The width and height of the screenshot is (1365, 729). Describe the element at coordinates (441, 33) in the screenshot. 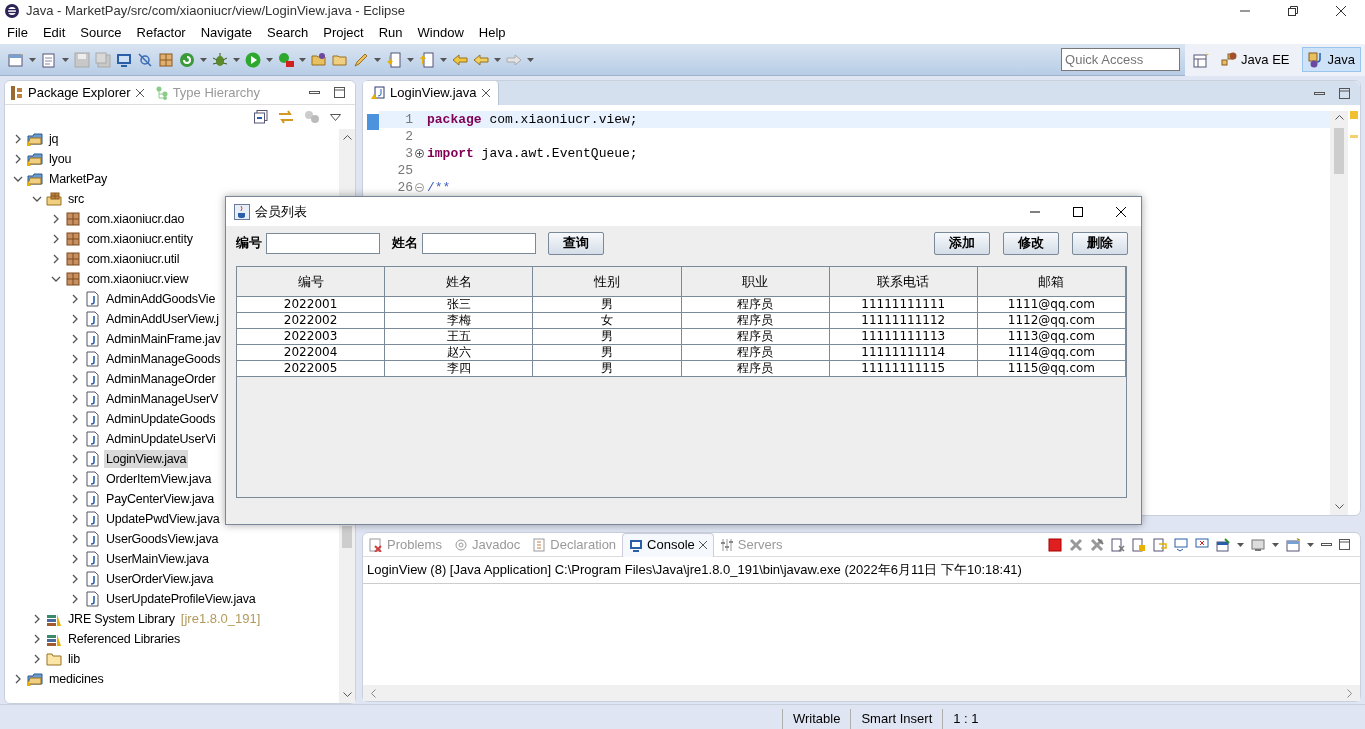

I see `menu-item: Window` at that location.